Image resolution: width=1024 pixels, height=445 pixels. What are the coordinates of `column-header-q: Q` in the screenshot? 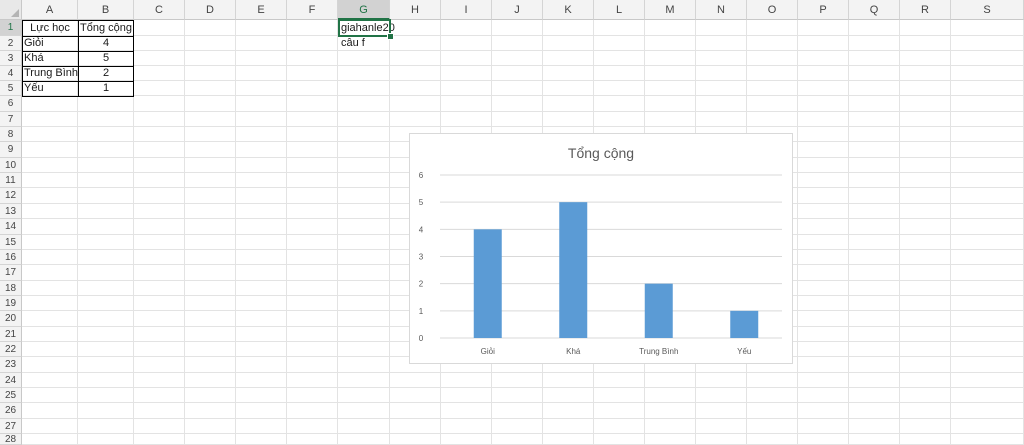 It's located at (874, 10).